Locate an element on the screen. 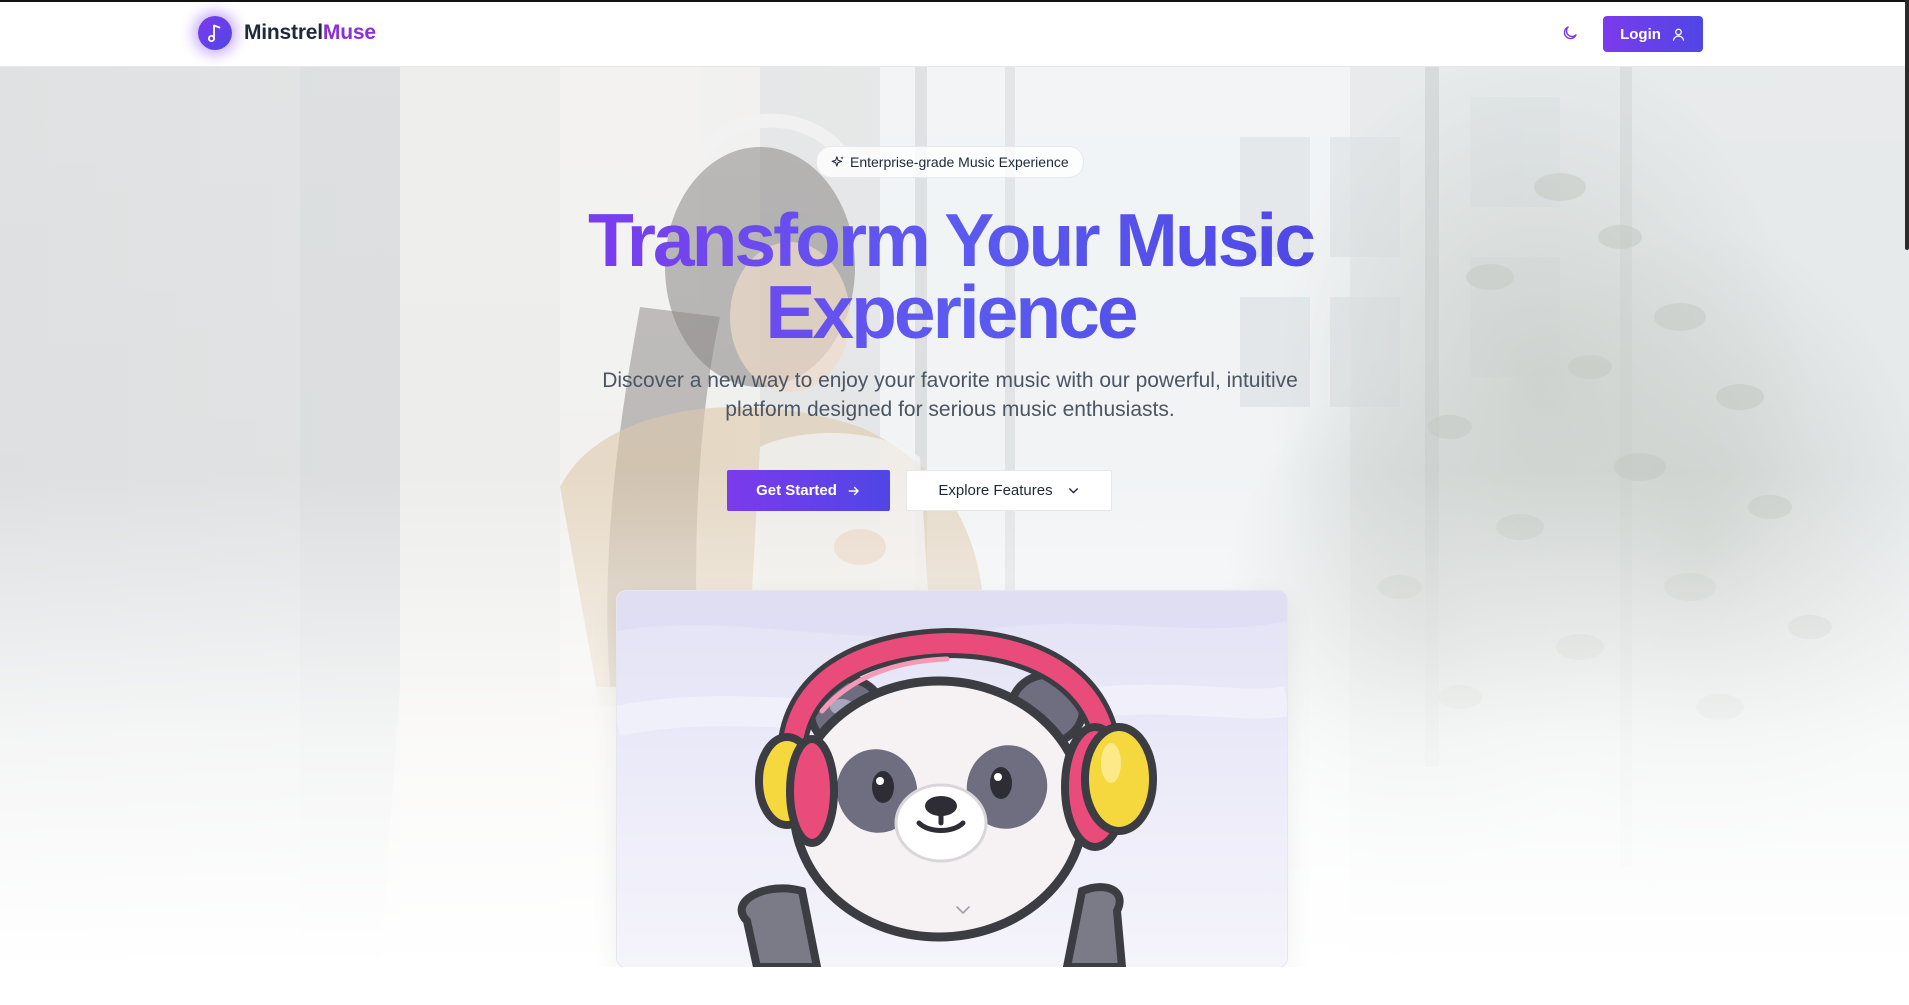  showcase-card is located at coordinates (952, 778).